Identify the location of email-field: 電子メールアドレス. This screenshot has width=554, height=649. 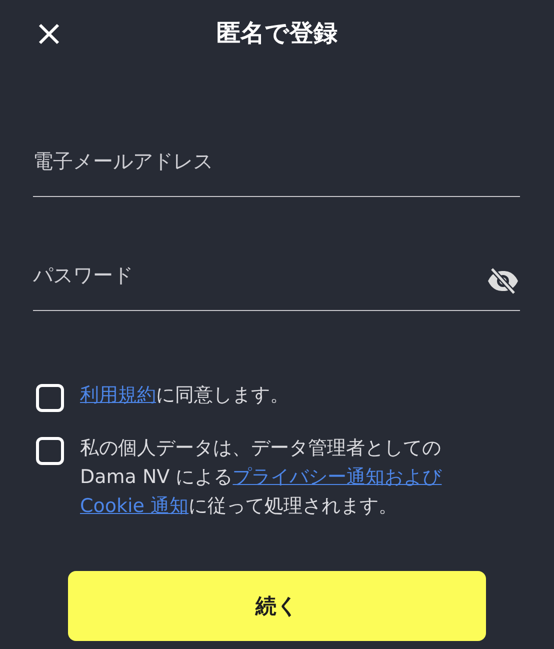
(276, 160).